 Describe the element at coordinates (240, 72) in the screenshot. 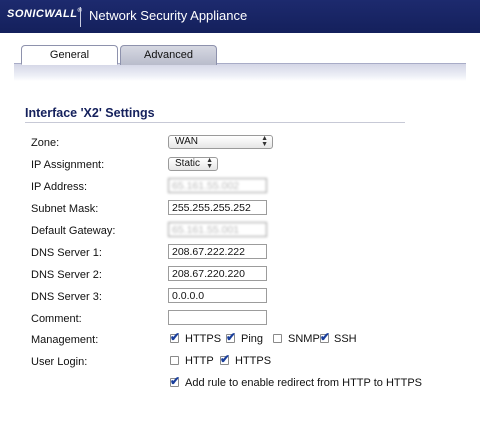

I see `tab-bar-background` at that location.